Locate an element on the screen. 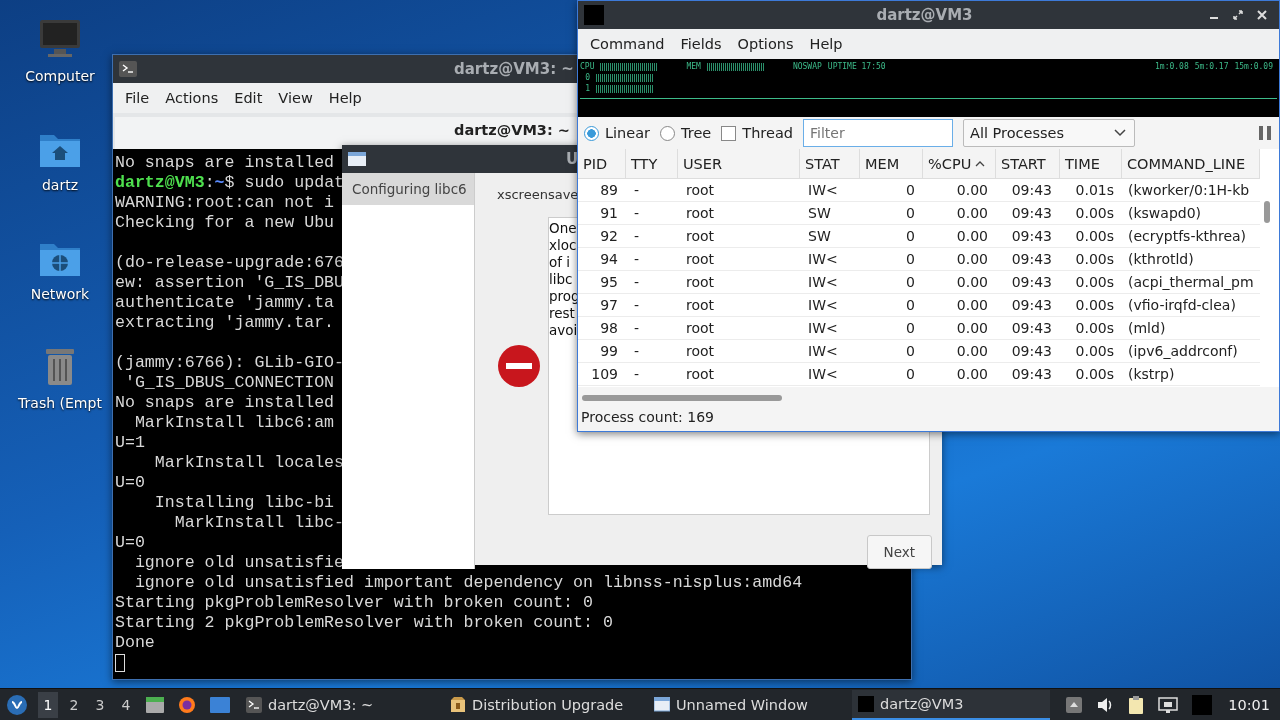 This screenshot has width=1280, height=720. table-cell: (kstrp) is located at coordinates (1191, 374).